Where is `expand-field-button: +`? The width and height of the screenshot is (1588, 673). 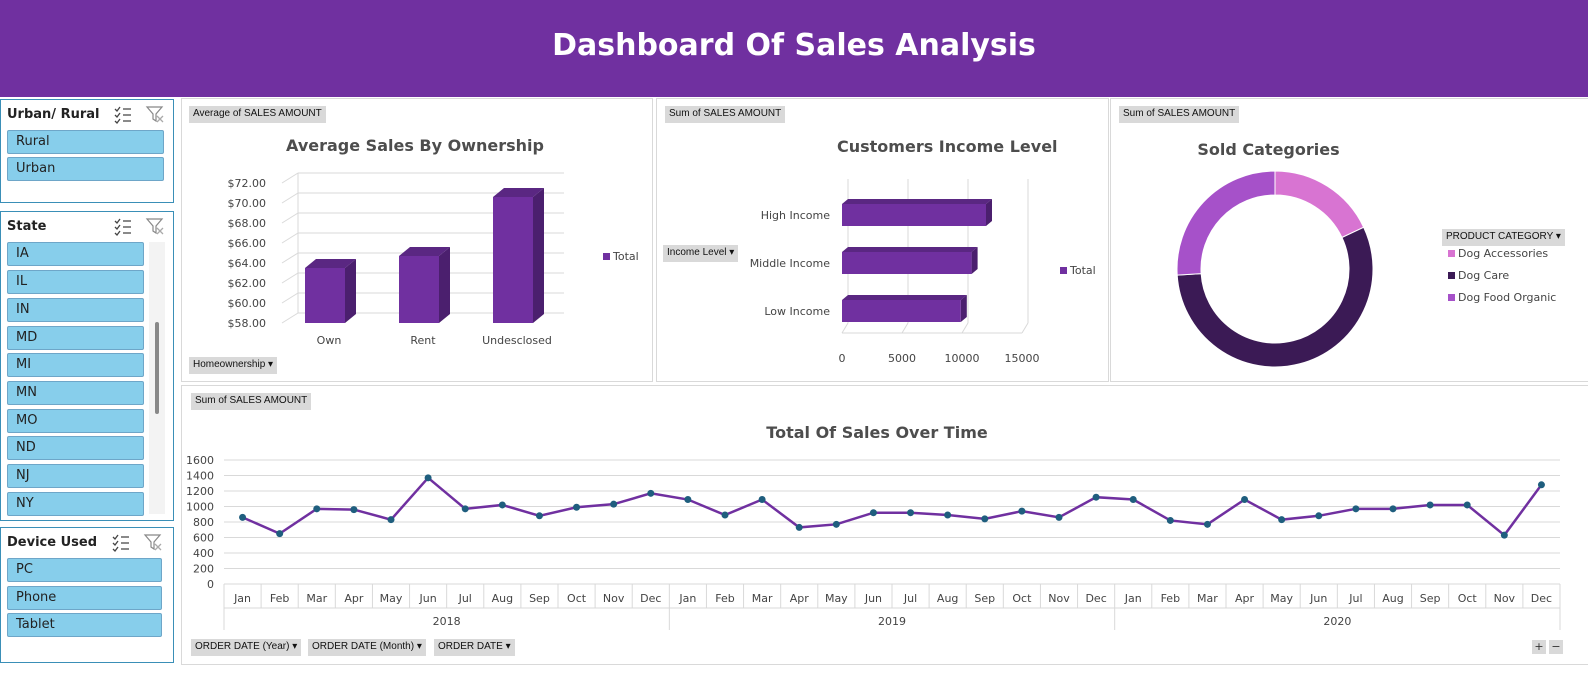
expand-field-button: + is located at coordinates (1539, 647).